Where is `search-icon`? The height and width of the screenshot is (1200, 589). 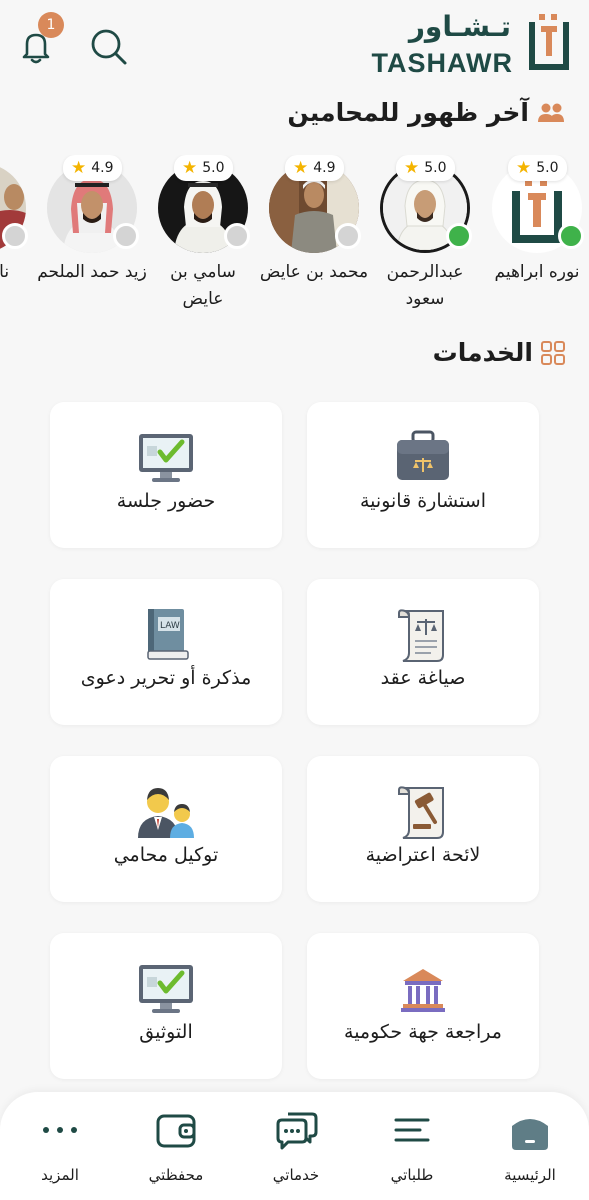 search-icon is located at coordinates (109, 47).